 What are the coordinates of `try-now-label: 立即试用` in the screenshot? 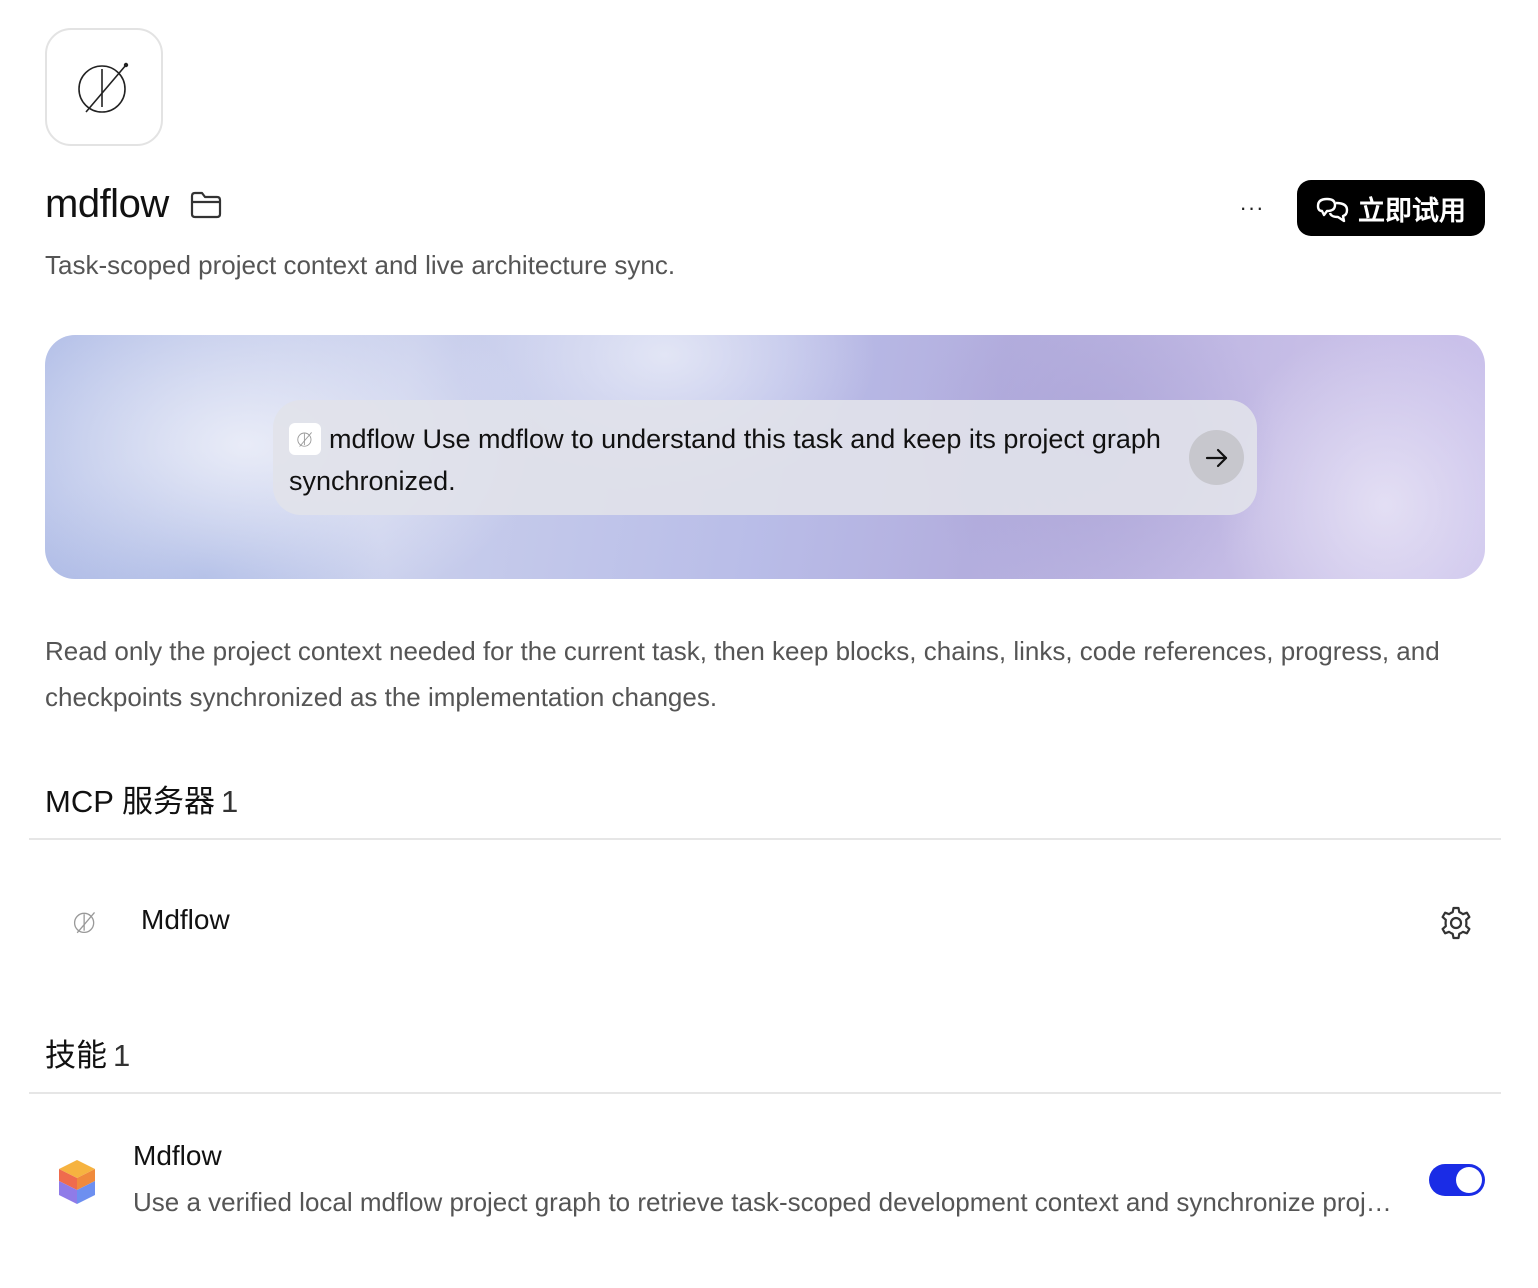 It's located at (1412, 210).